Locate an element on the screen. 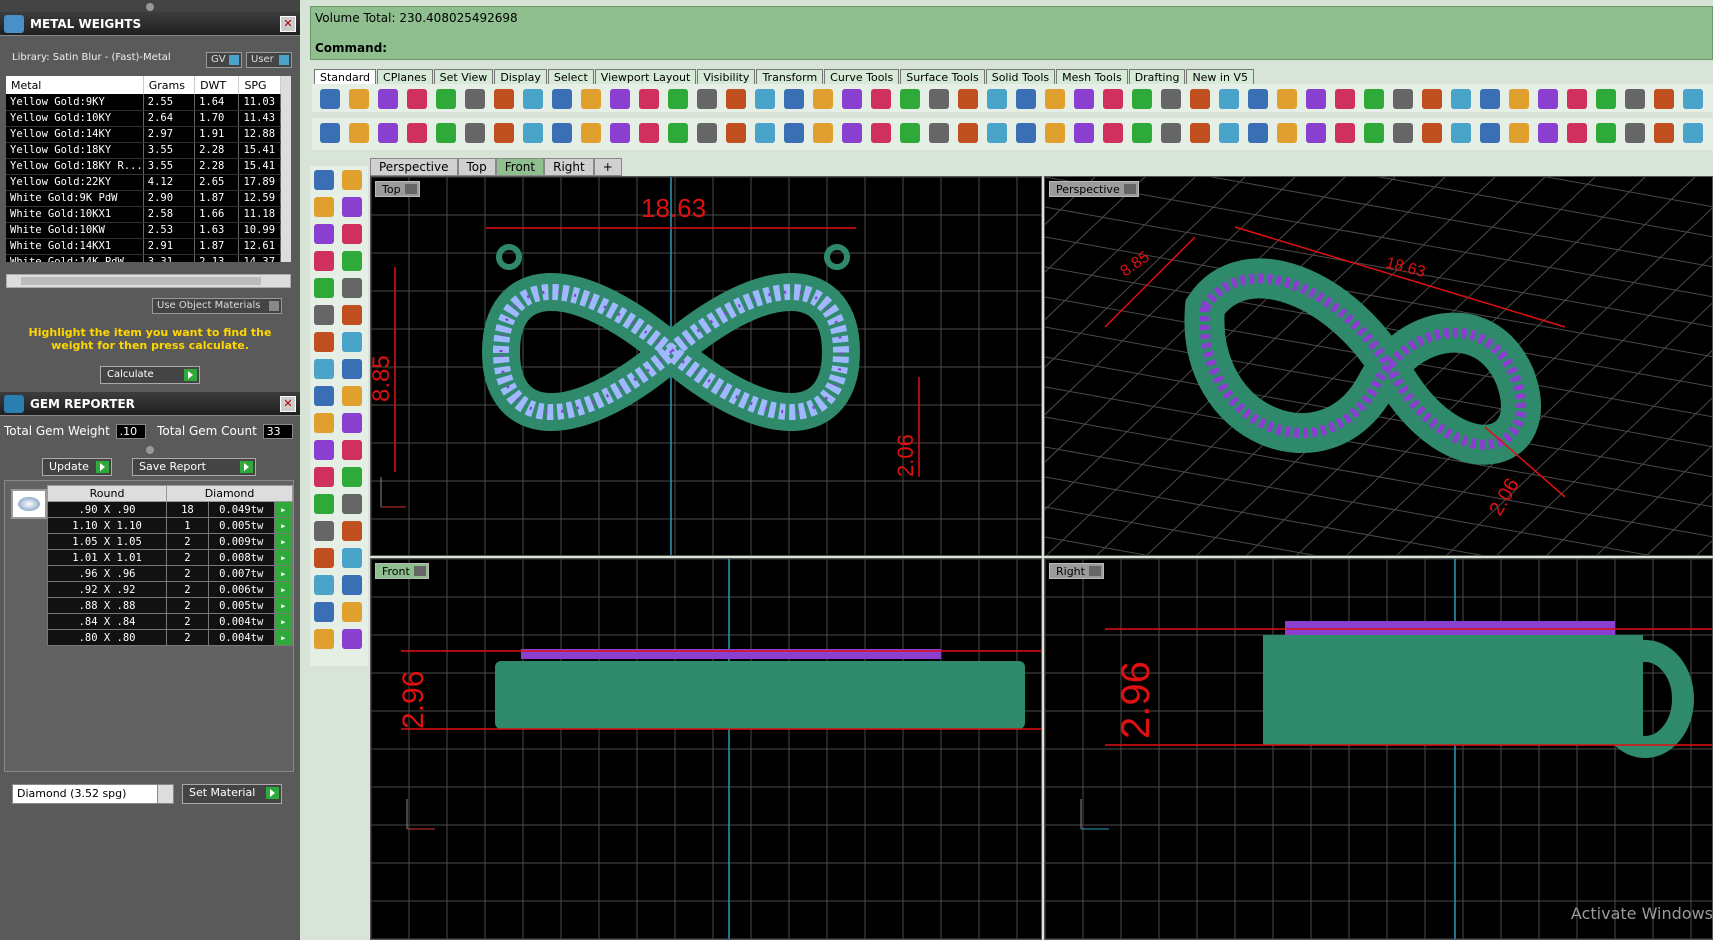 The height and width of the screenshot is (940, 1713). gem-row: .88 X .88 2 0.005tw ▸ is located at coordinates (170, 605).